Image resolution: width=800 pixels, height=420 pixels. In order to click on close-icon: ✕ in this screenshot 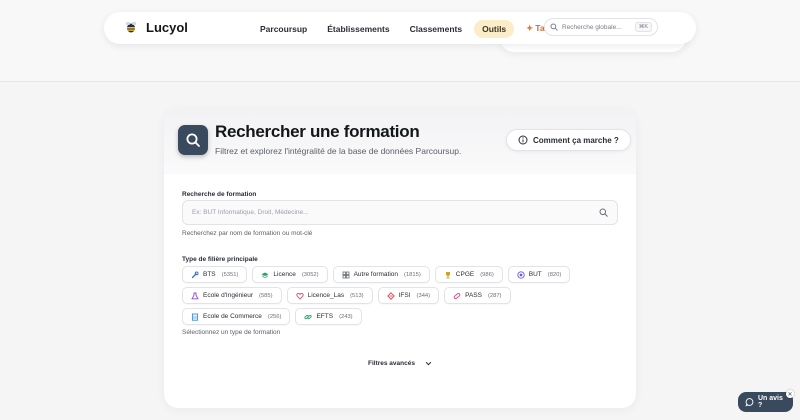, I will do `click(790, 394)`.